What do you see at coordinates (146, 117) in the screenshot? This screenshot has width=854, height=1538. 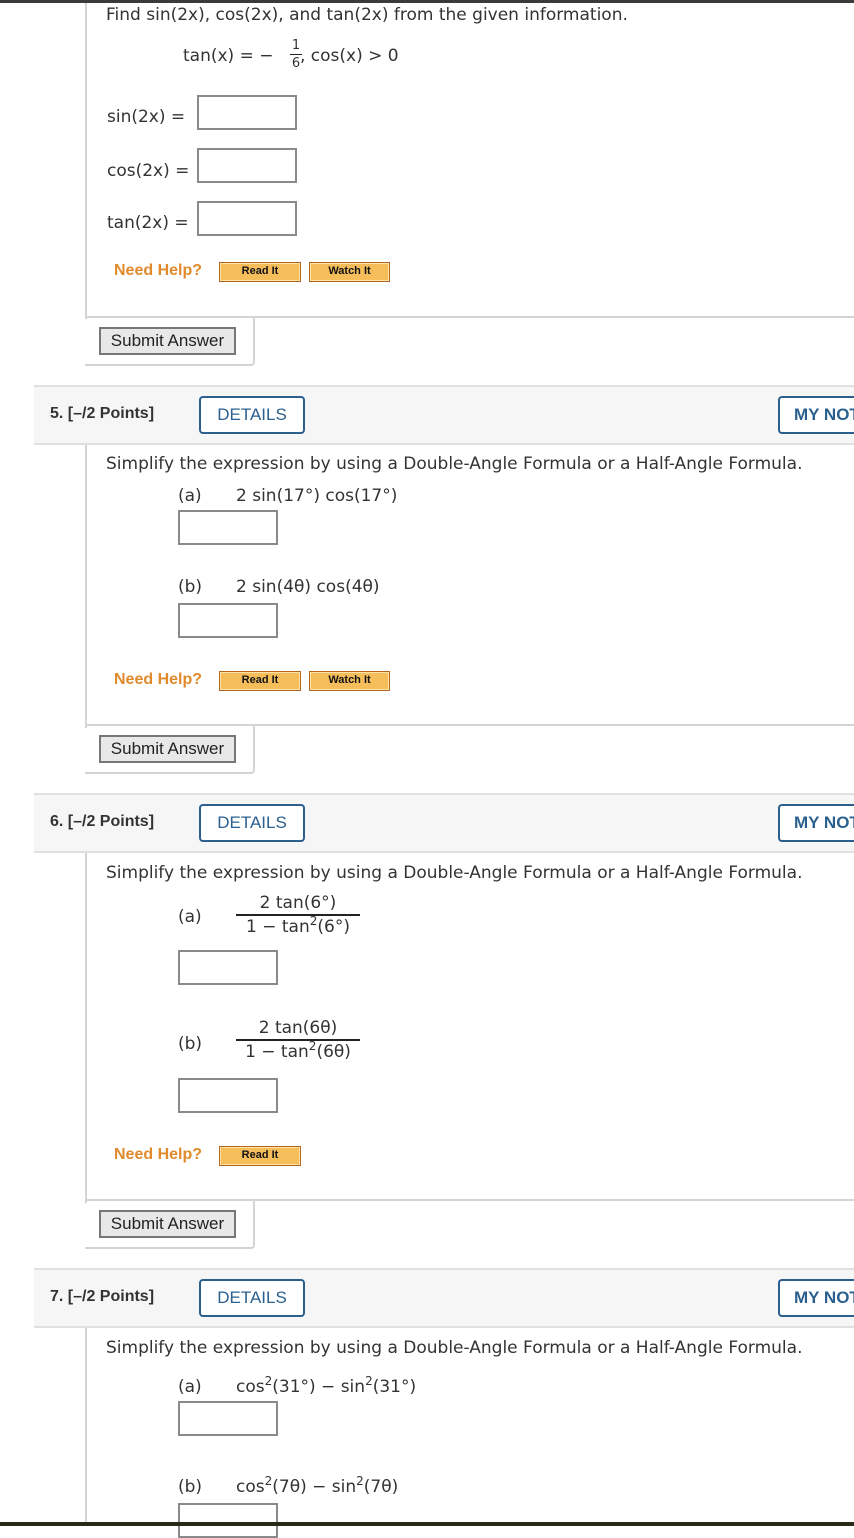 I see `q4-sin2x-label: sin(2x) =` at bounding box center [146, 117].